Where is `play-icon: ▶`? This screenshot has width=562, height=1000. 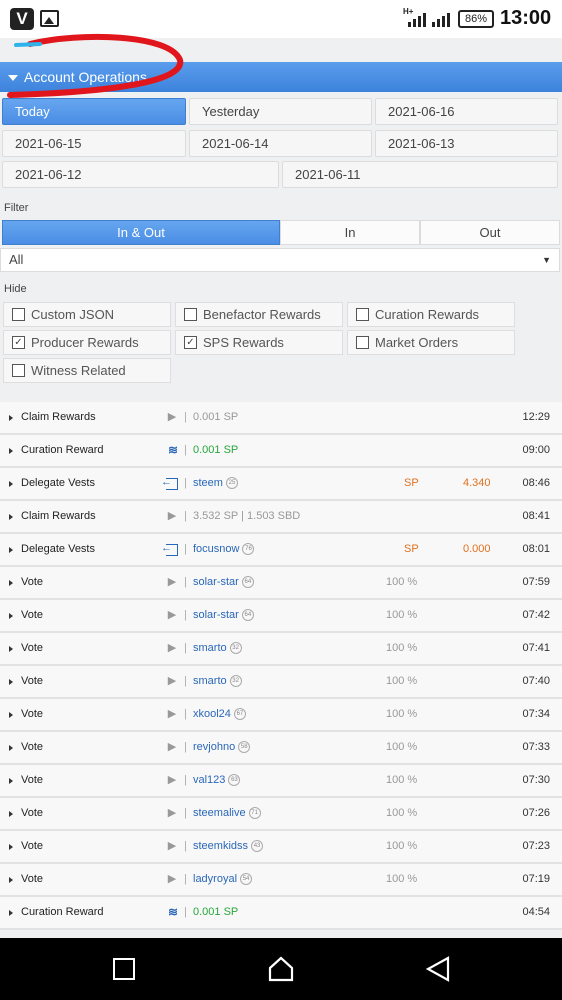
play-icon: ▶ is located at coordinates (172, 417).